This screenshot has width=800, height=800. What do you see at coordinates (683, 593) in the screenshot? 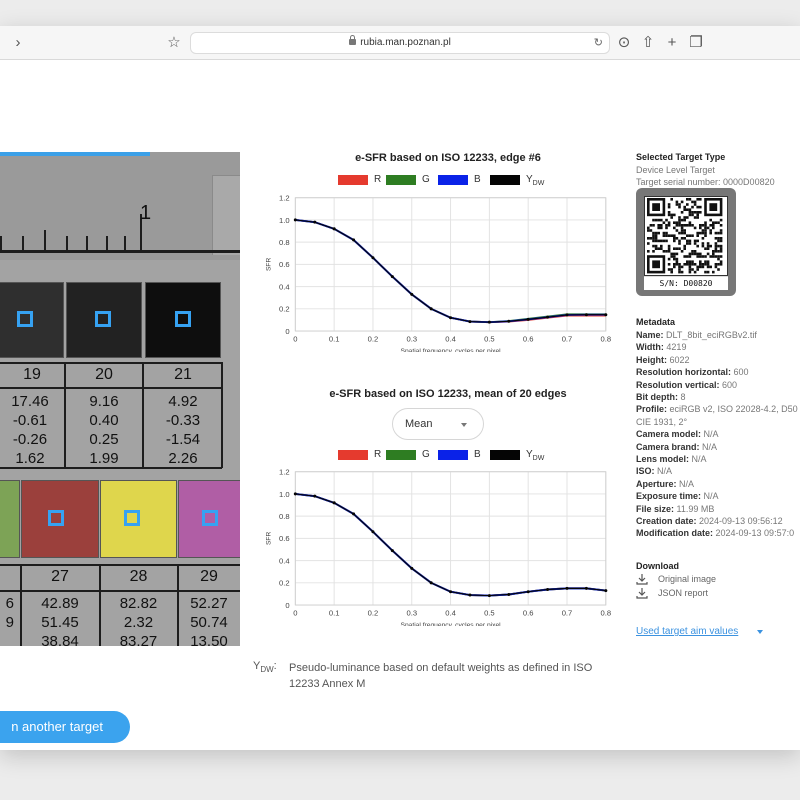
I see `download-json-link: JSON report` at bounding box center [683, 593].